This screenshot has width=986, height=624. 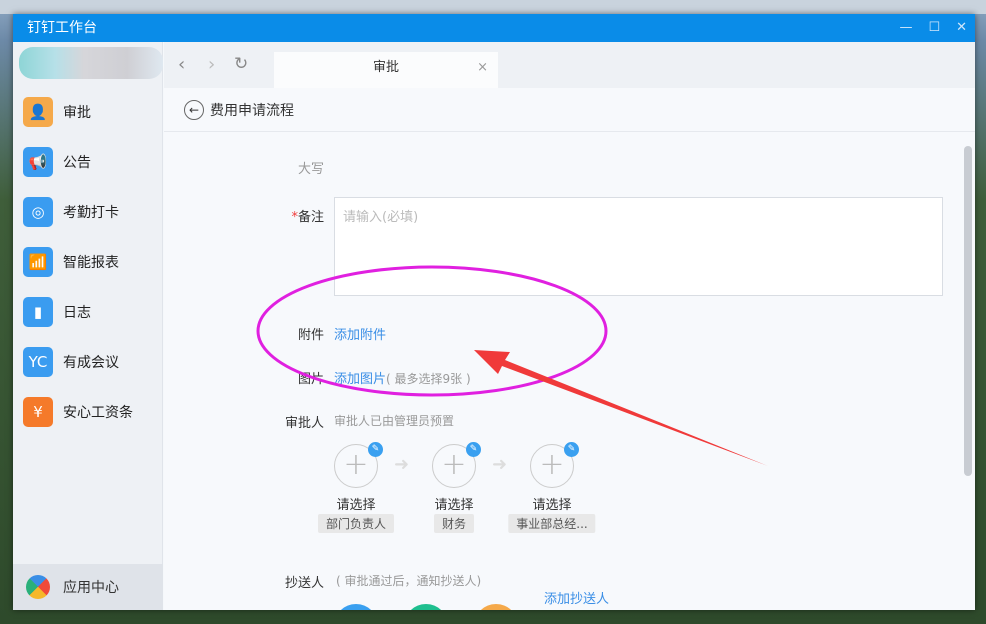 I want to click on page-header: ← 费用申请流程, so click(x=569, y=110).